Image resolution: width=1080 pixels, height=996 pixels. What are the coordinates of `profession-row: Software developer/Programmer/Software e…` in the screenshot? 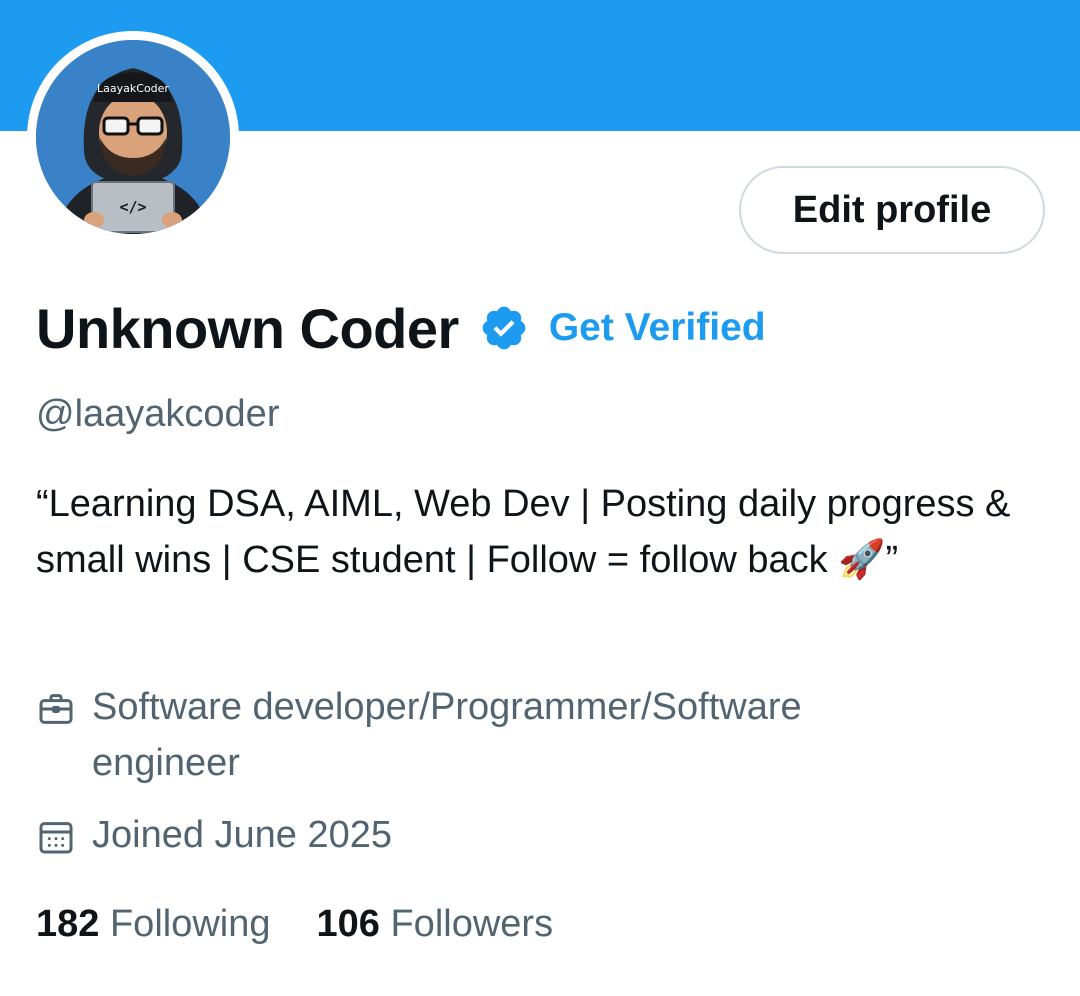 It's located at (494, 735).